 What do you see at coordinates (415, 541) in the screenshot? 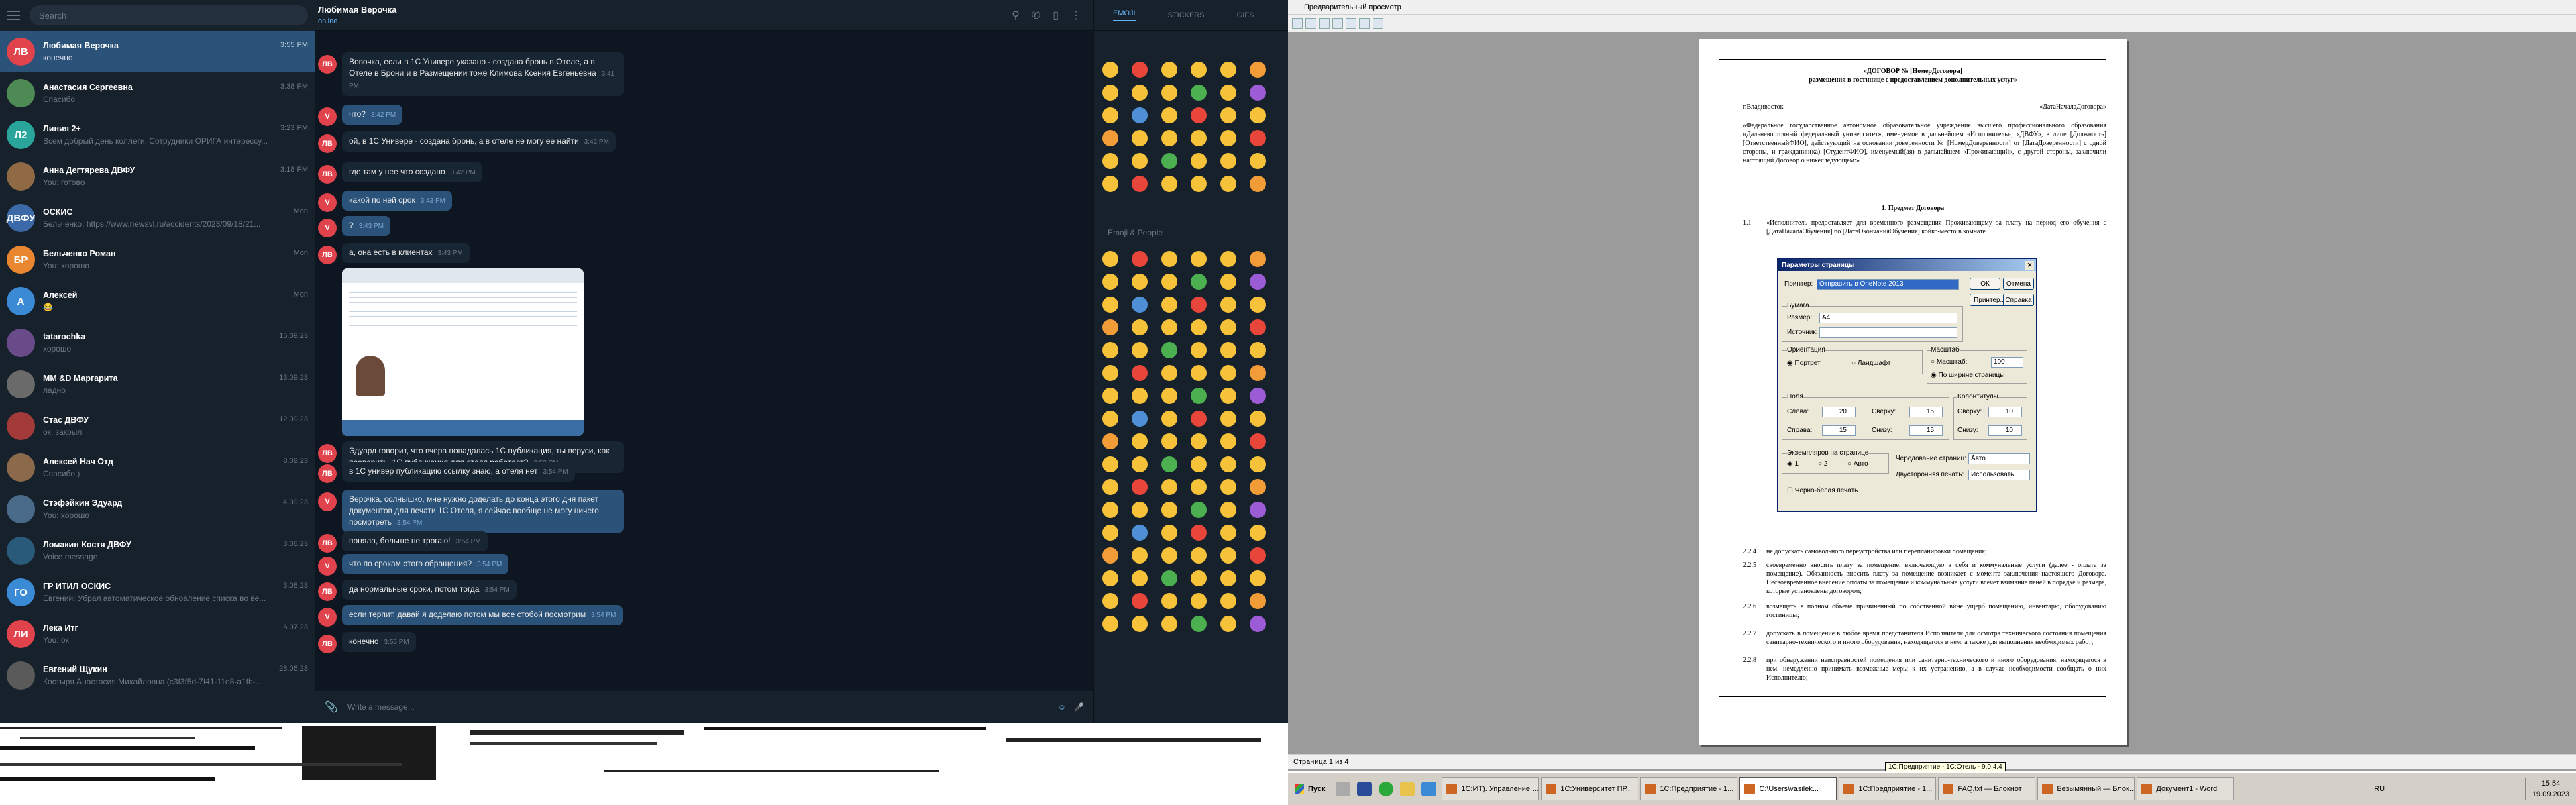
I see `message-bubble: поняла, больше не трогаю! 3:54 PM` at bounding box center [415, 541].